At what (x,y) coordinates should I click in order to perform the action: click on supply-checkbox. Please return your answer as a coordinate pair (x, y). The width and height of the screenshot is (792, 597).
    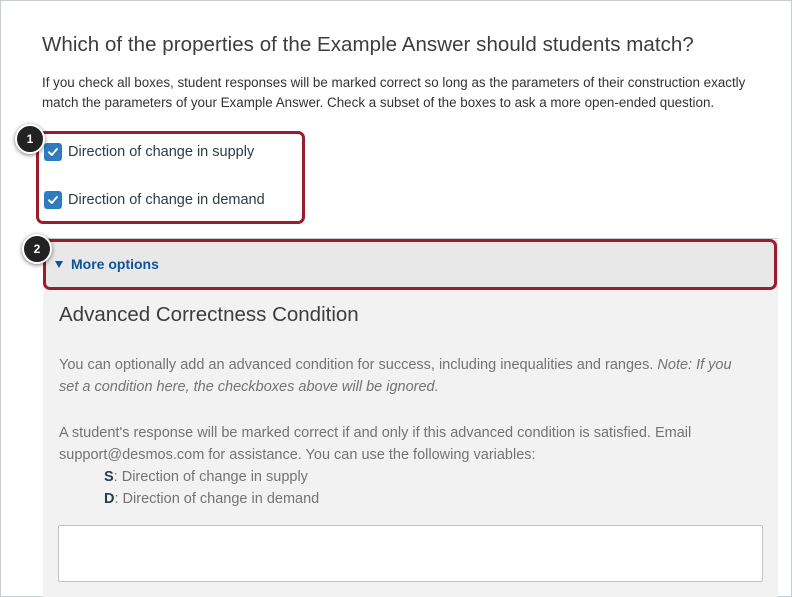
    Looking at the image, I should click on (53, 152).